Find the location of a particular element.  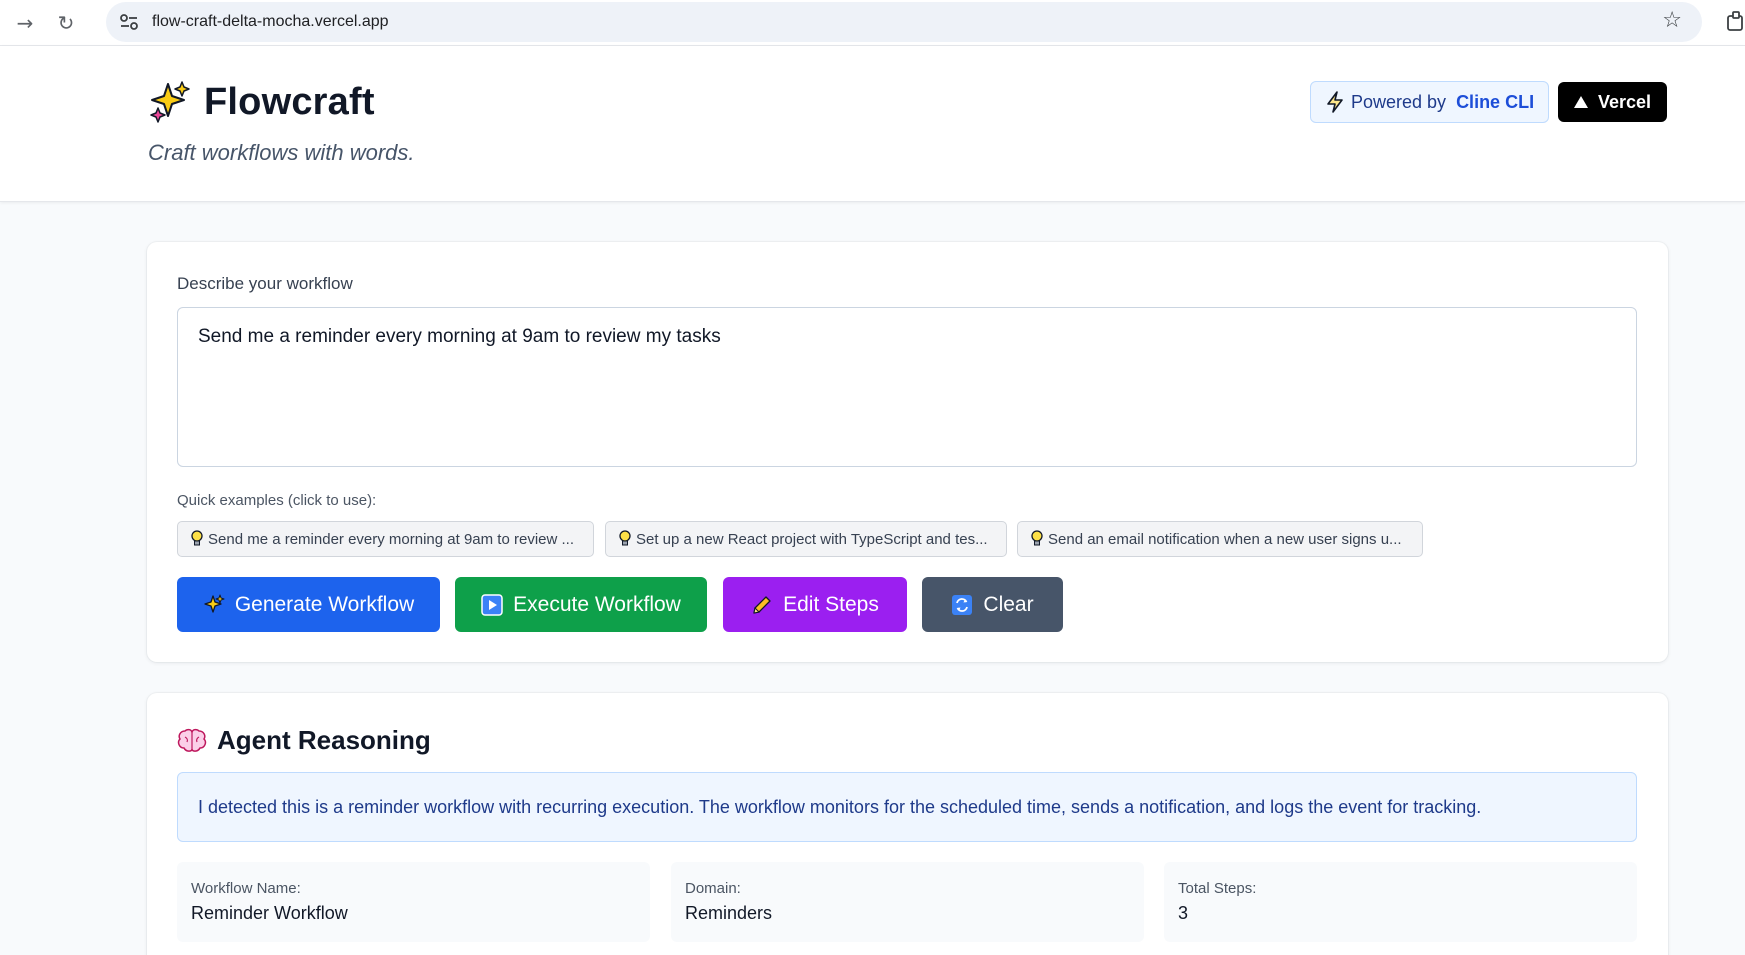

execute-workflow-button: Execute Workflow is located at coordinates (581, 604).